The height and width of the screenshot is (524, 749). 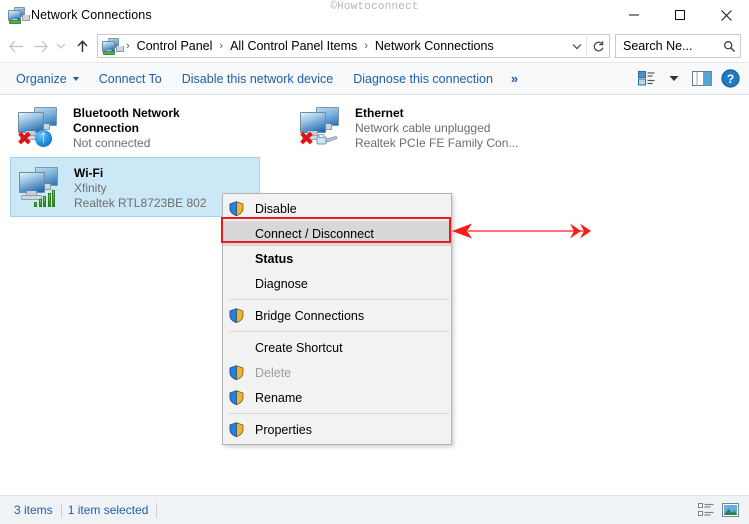 I want to click on connect-to-button: Connect To, so click(x=130, y=79).